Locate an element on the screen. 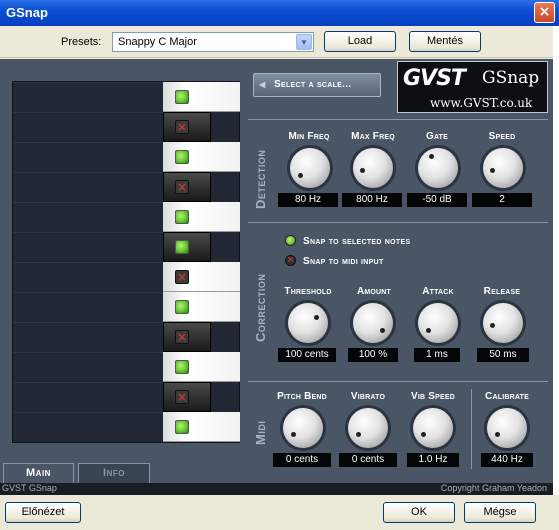 This screenshot has width=559, height=530. vibrato-label: Vibrato is located at coordinates (368, 396).